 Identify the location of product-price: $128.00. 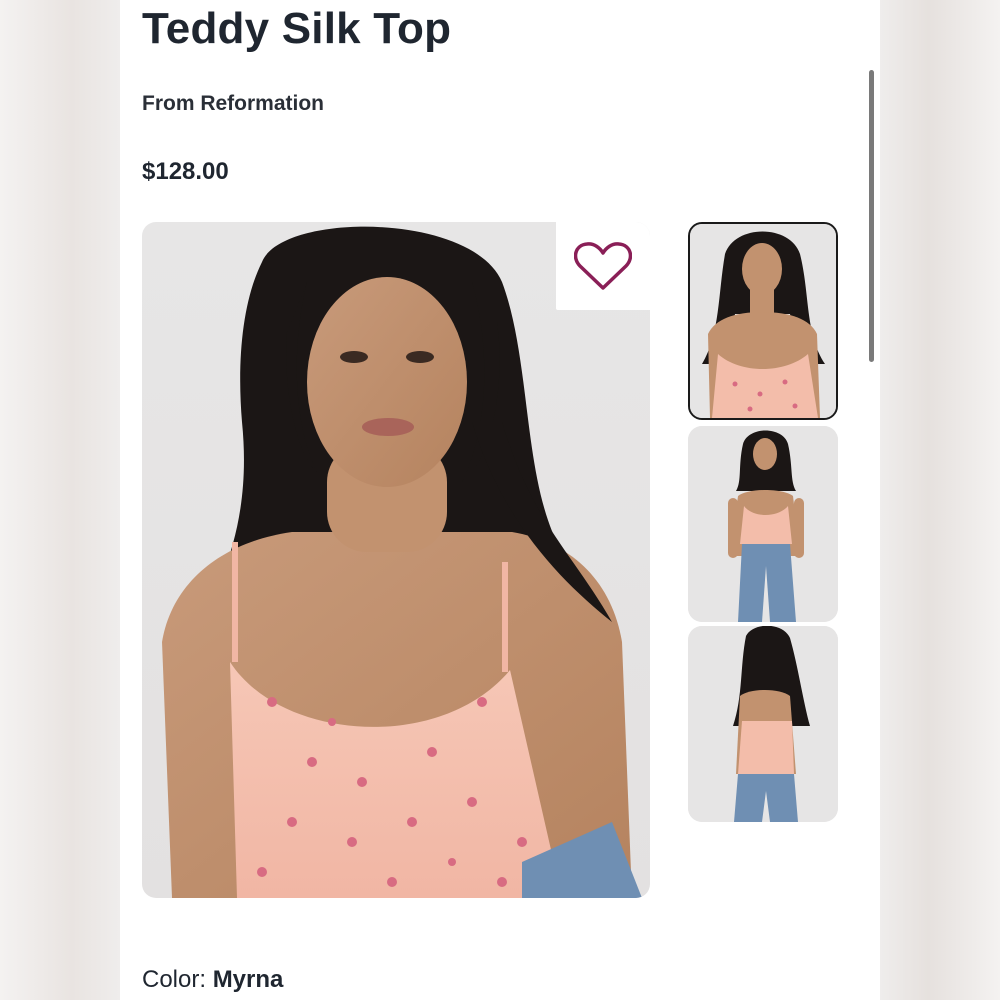
(185, 171).